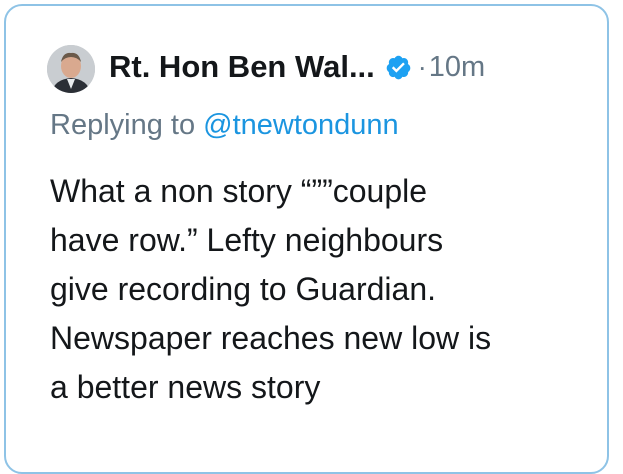 The height and width of the screenshot is (474, 623). I want to click on timestamp: 10m, so click(457, 67).